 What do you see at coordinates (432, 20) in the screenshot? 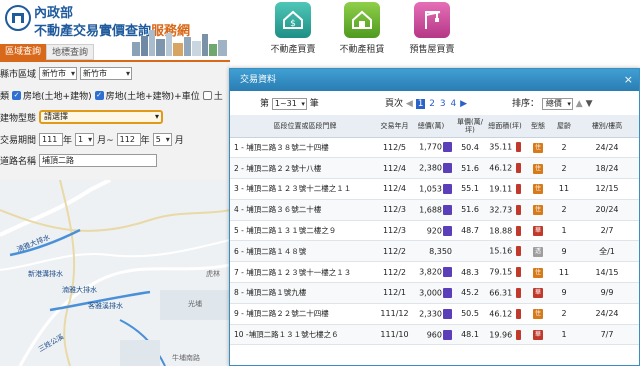
I see `crane-icon` at bounding box center [432, 20].